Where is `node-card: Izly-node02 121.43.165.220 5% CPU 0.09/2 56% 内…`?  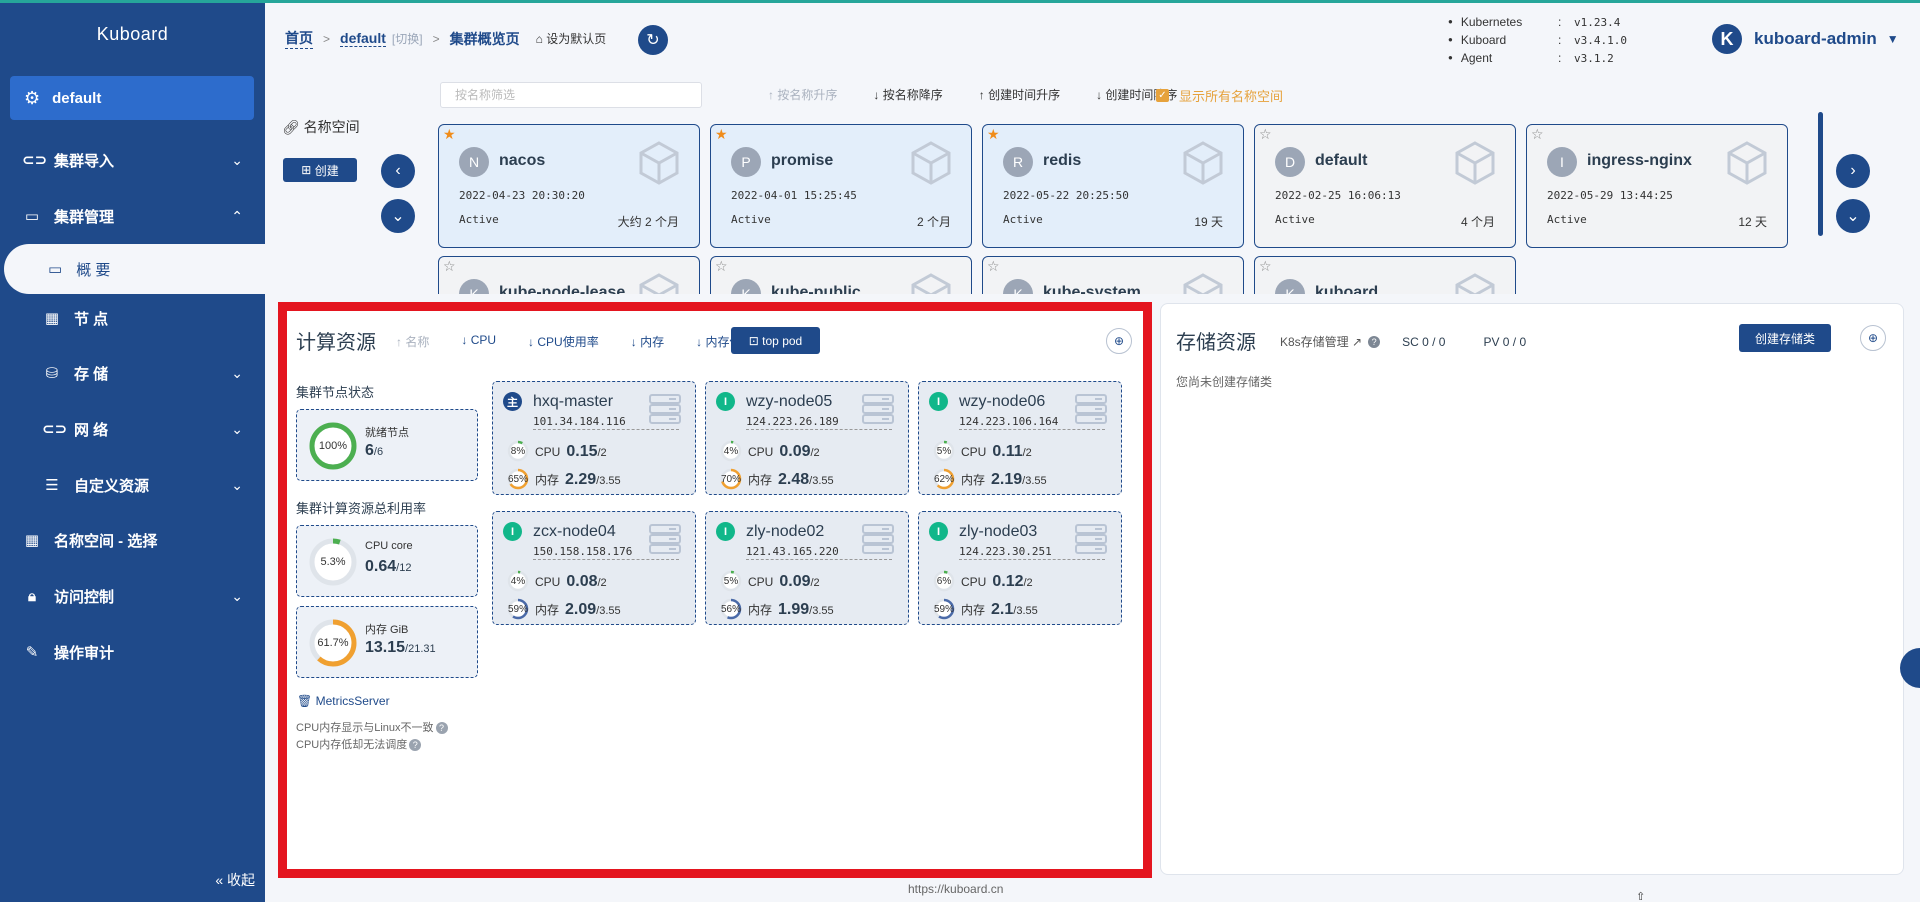
node-card: Izly-node02 121.43.165.220 5% CPU 0.09/2 56% 内… is located at coordinates (807, 568).